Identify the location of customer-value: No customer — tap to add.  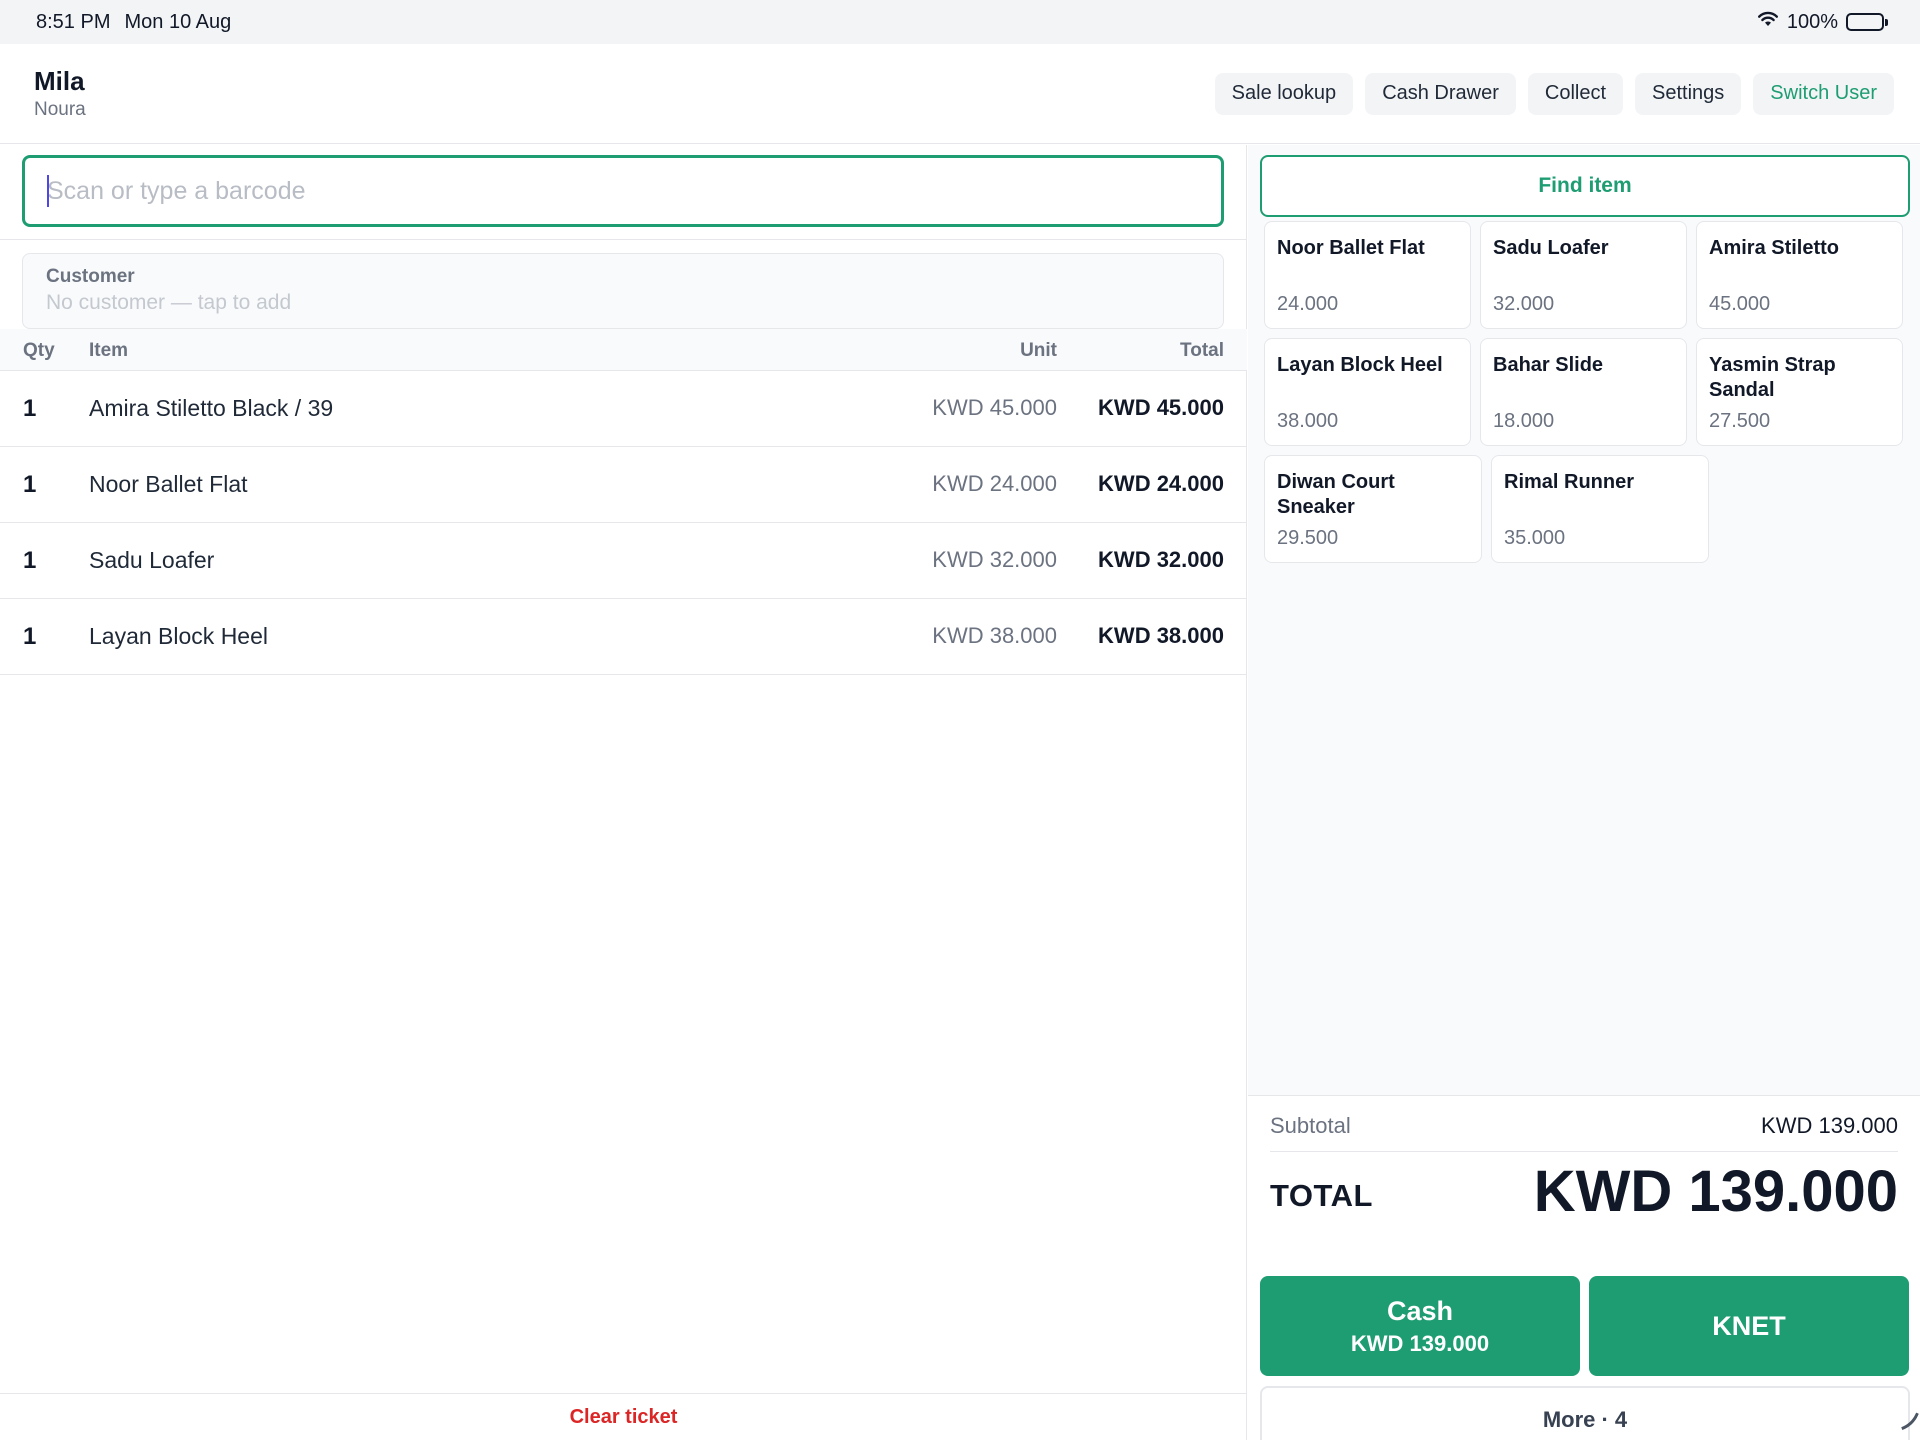
(169, 302).